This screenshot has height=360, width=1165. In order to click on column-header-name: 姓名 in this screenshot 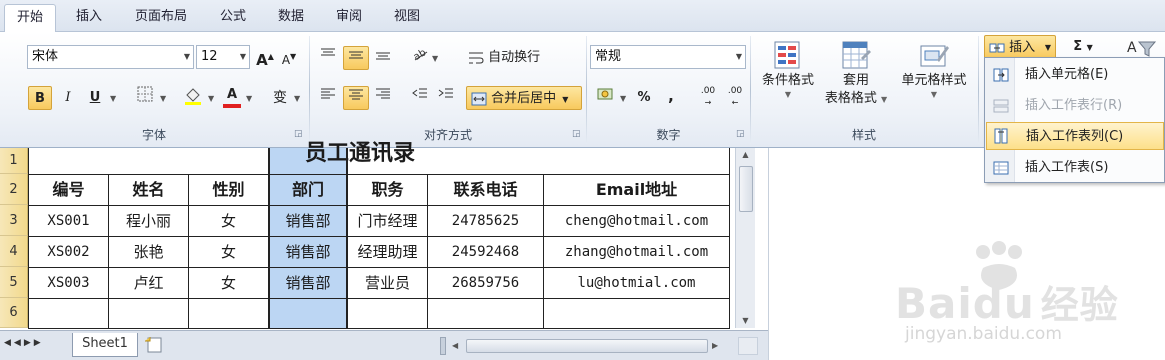, I will do `click(148, 190)`.